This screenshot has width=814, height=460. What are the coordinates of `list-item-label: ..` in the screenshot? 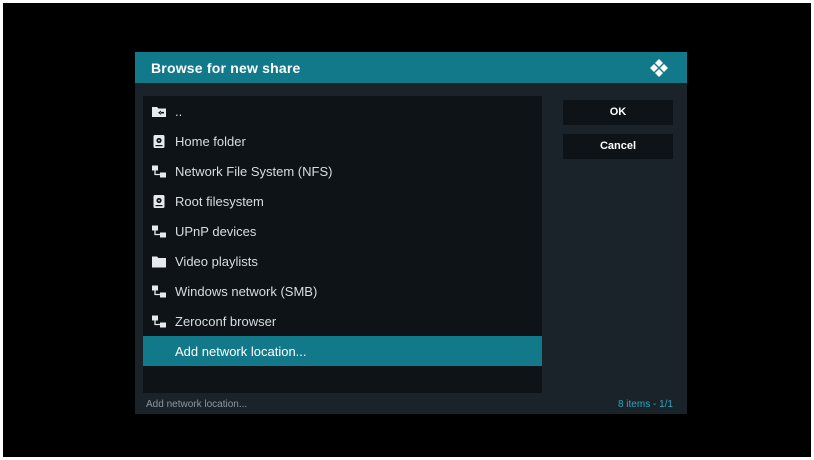 It's located at (179, 111).